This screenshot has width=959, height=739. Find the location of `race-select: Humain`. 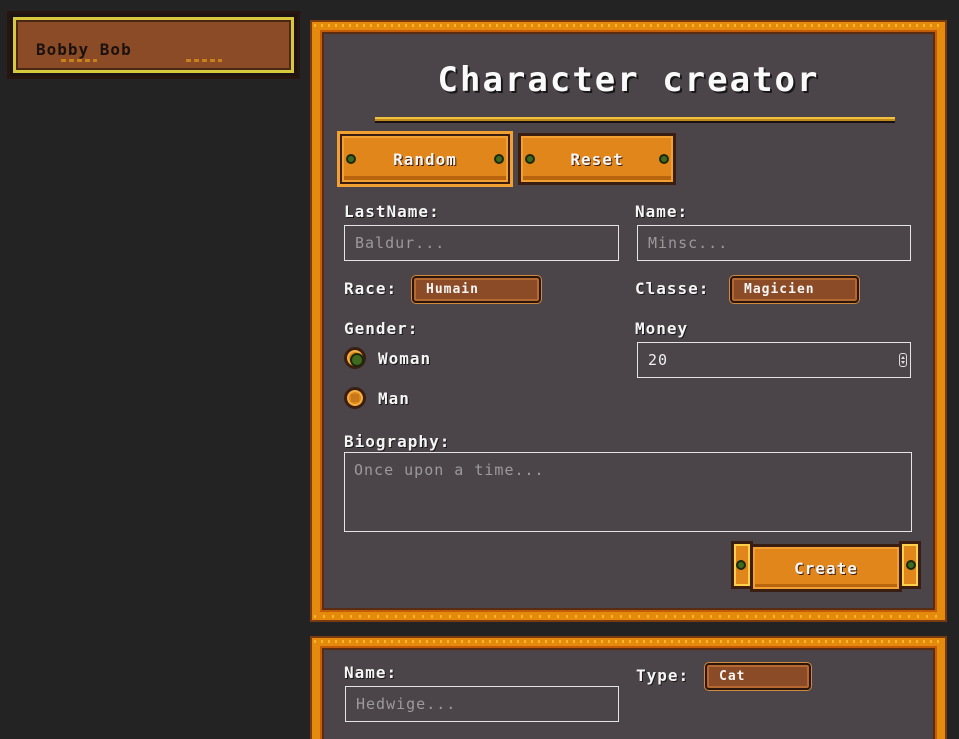

race-select: Humain is located at coordinates (476, 289).